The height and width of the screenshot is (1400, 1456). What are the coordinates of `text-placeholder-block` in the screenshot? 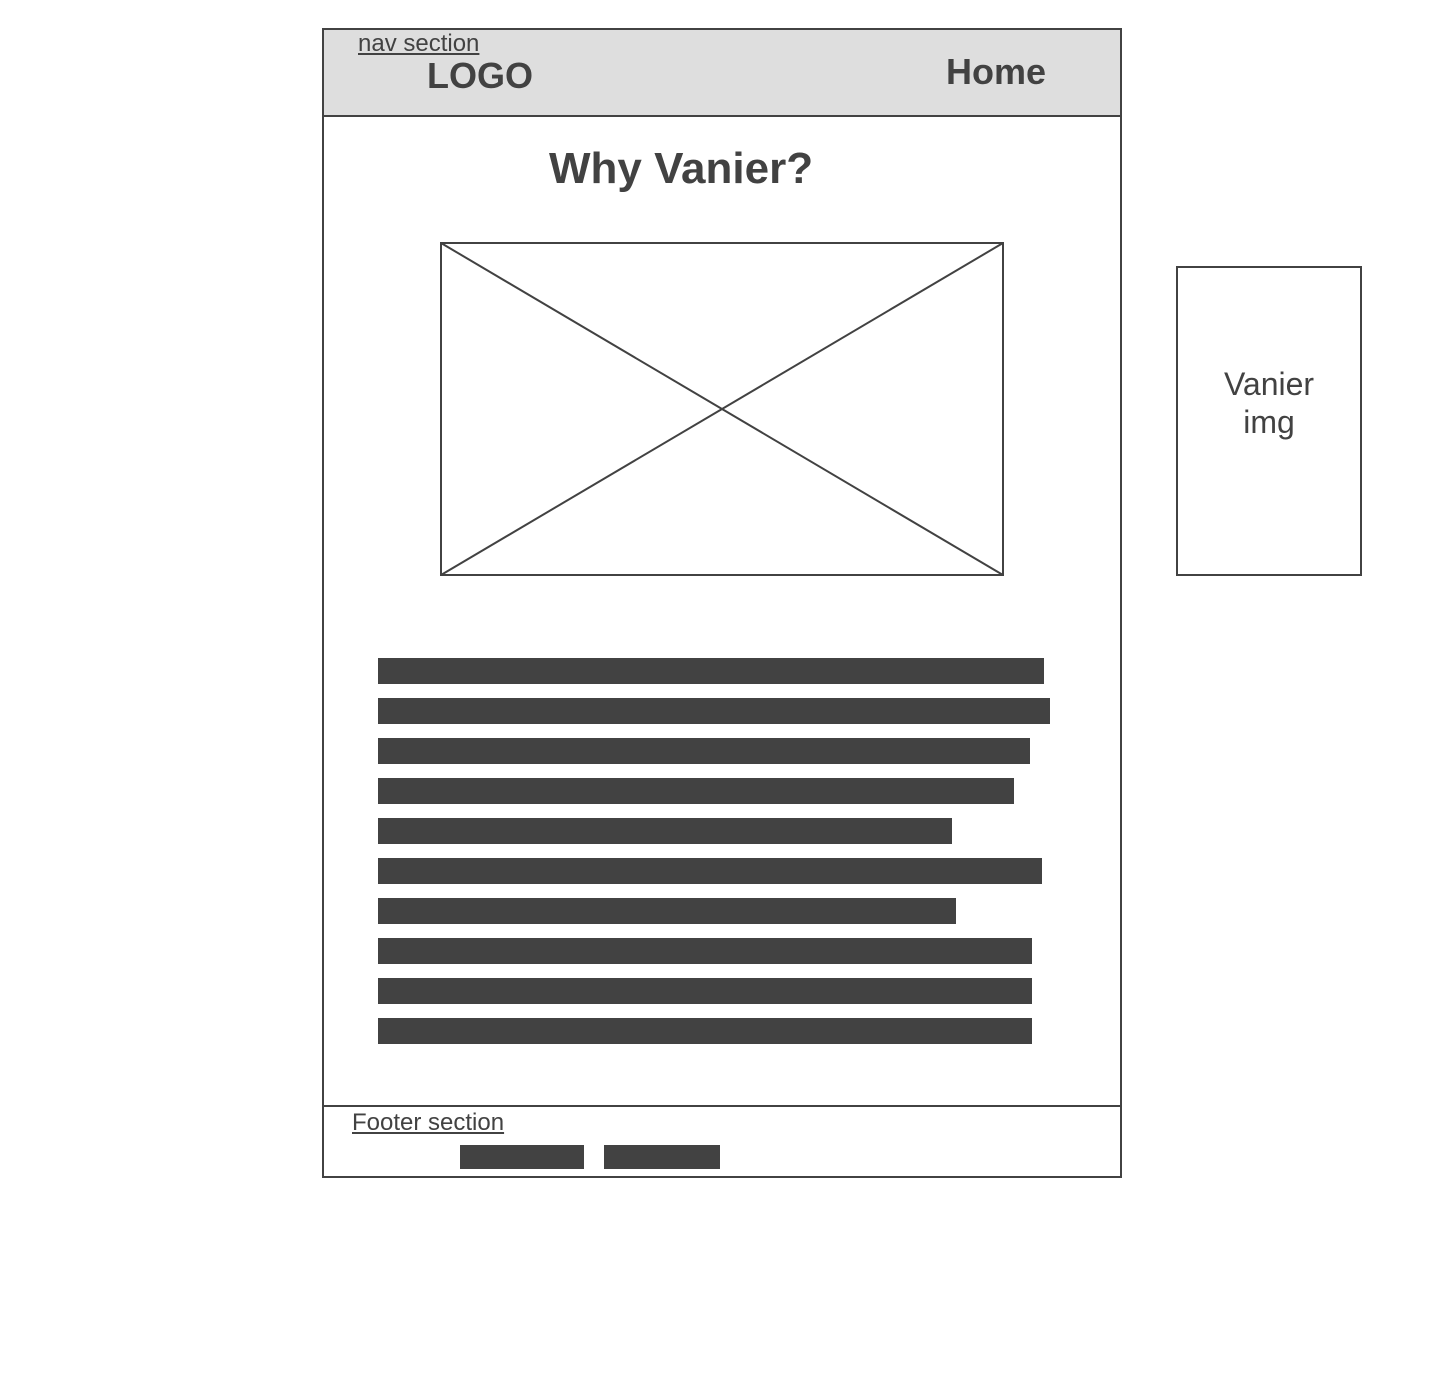 It's located at (714, 858).